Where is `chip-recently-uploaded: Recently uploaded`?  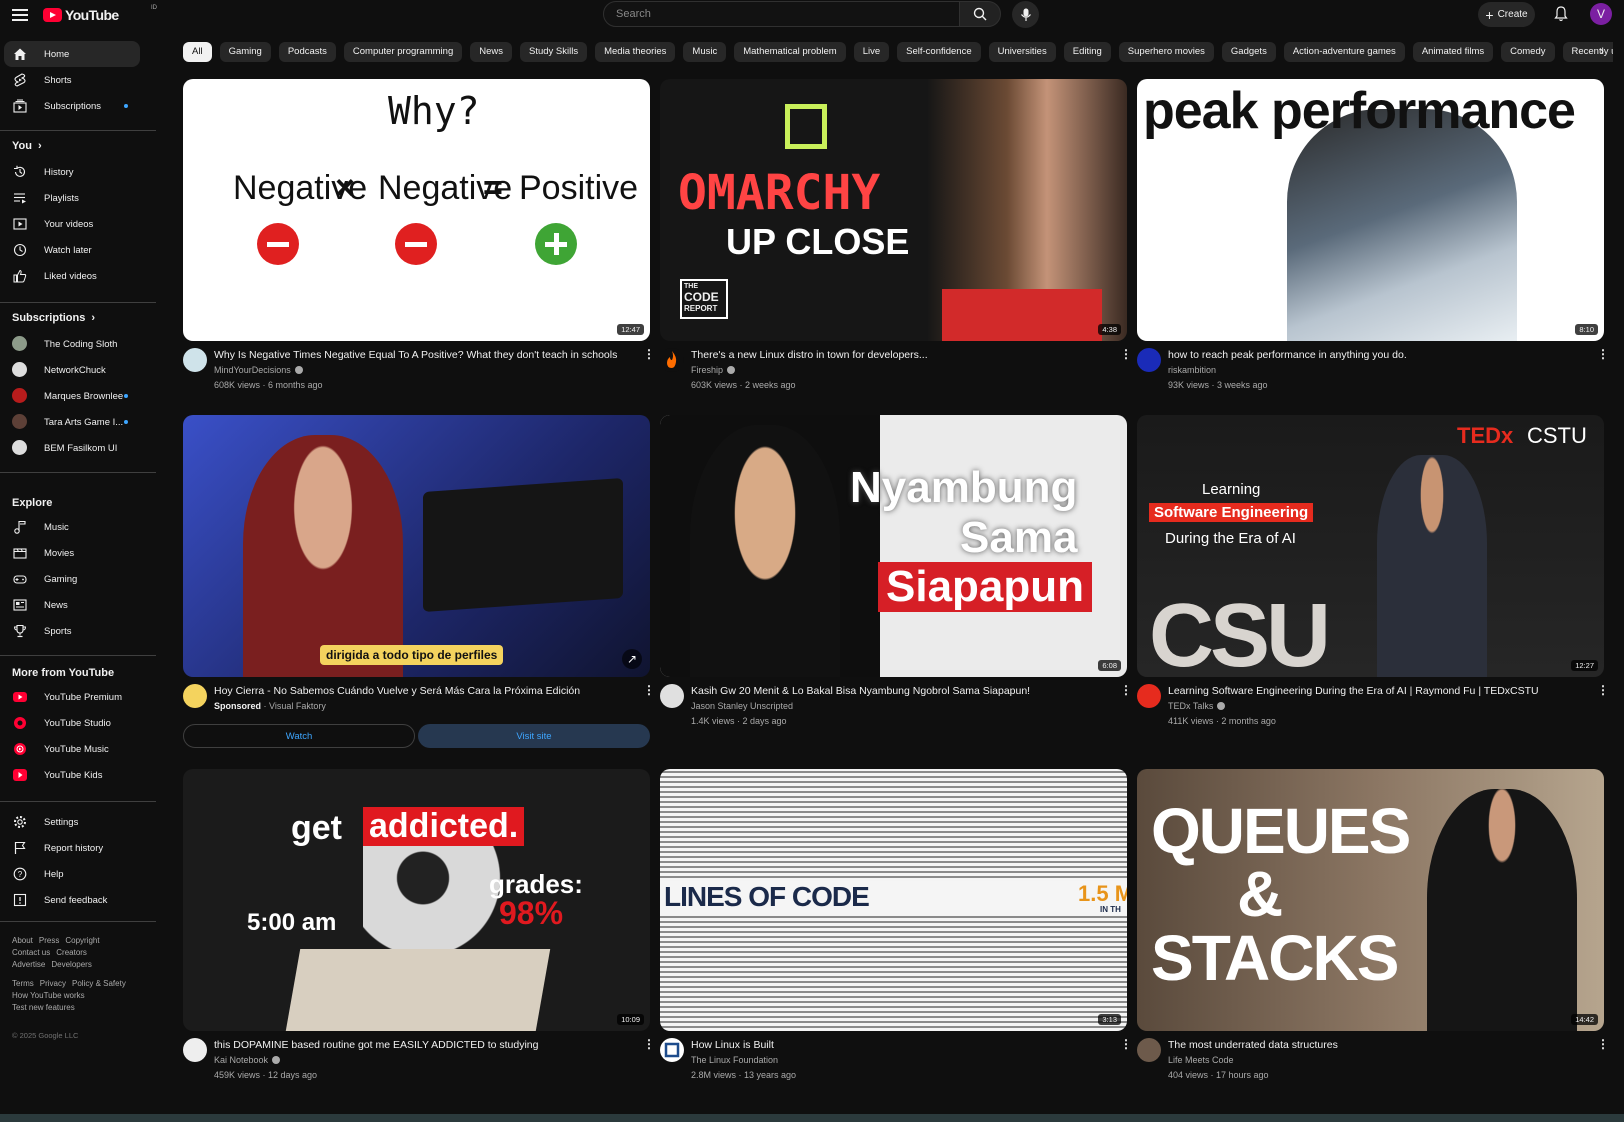
chip-recently-uploaded: Recently uploaded is located at coordinates (1587, 52).